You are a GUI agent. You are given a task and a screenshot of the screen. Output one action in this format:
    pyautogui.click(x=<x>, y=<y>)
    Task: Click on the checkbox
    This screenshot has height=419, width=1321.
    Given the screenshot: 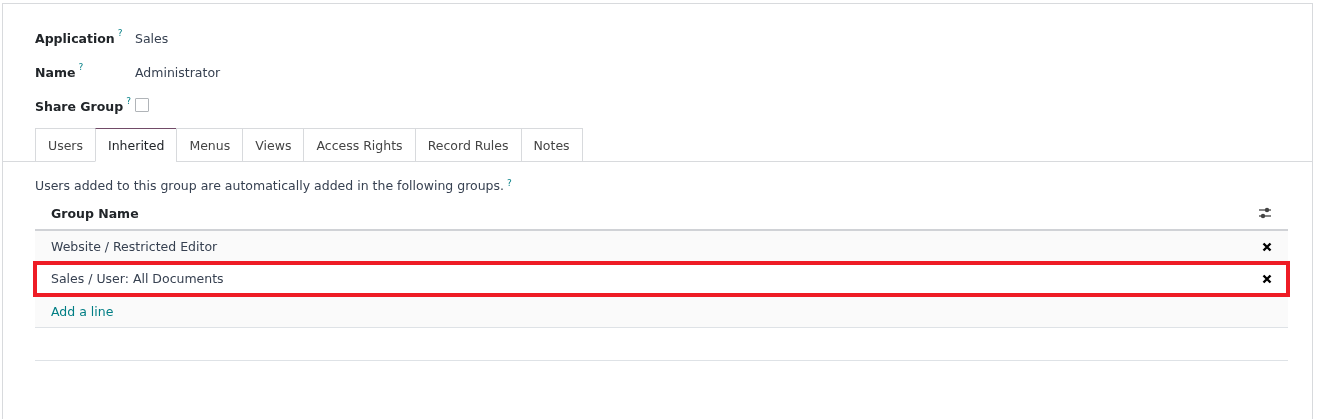 What is the action you would take?
    pyautogui.click(x=142, y=104)
    